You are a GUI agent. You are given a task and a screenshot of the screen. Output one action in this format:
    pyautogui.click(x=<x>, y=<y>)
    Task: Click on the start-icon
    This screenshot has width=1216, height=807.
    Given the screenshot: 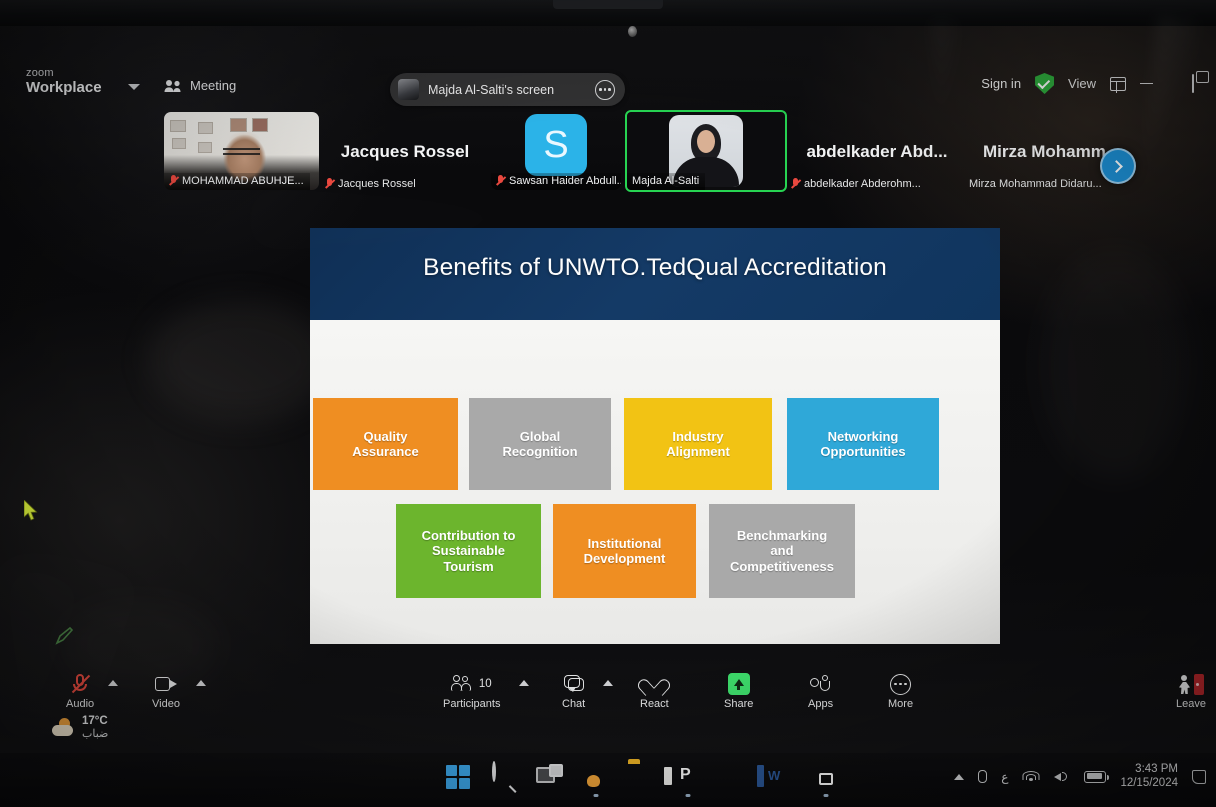 What is the action you would take?
    pyautogui.click(x=458, y=777)
    